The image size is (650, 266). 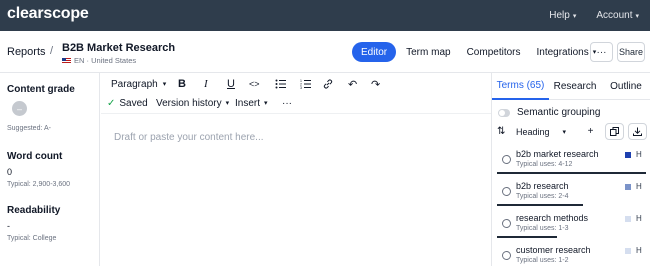 I want to click on term-row: b2b market research Typical uses: 4-12 H, so click(x=571, y=163).